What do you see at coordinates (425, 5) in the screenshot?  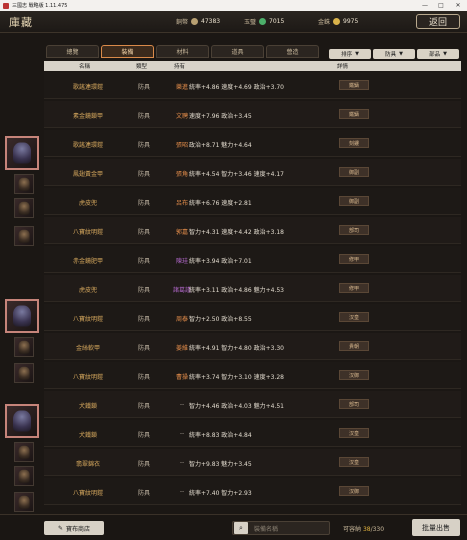 I see `minimize-button: —` at bounding box center [425, 5].